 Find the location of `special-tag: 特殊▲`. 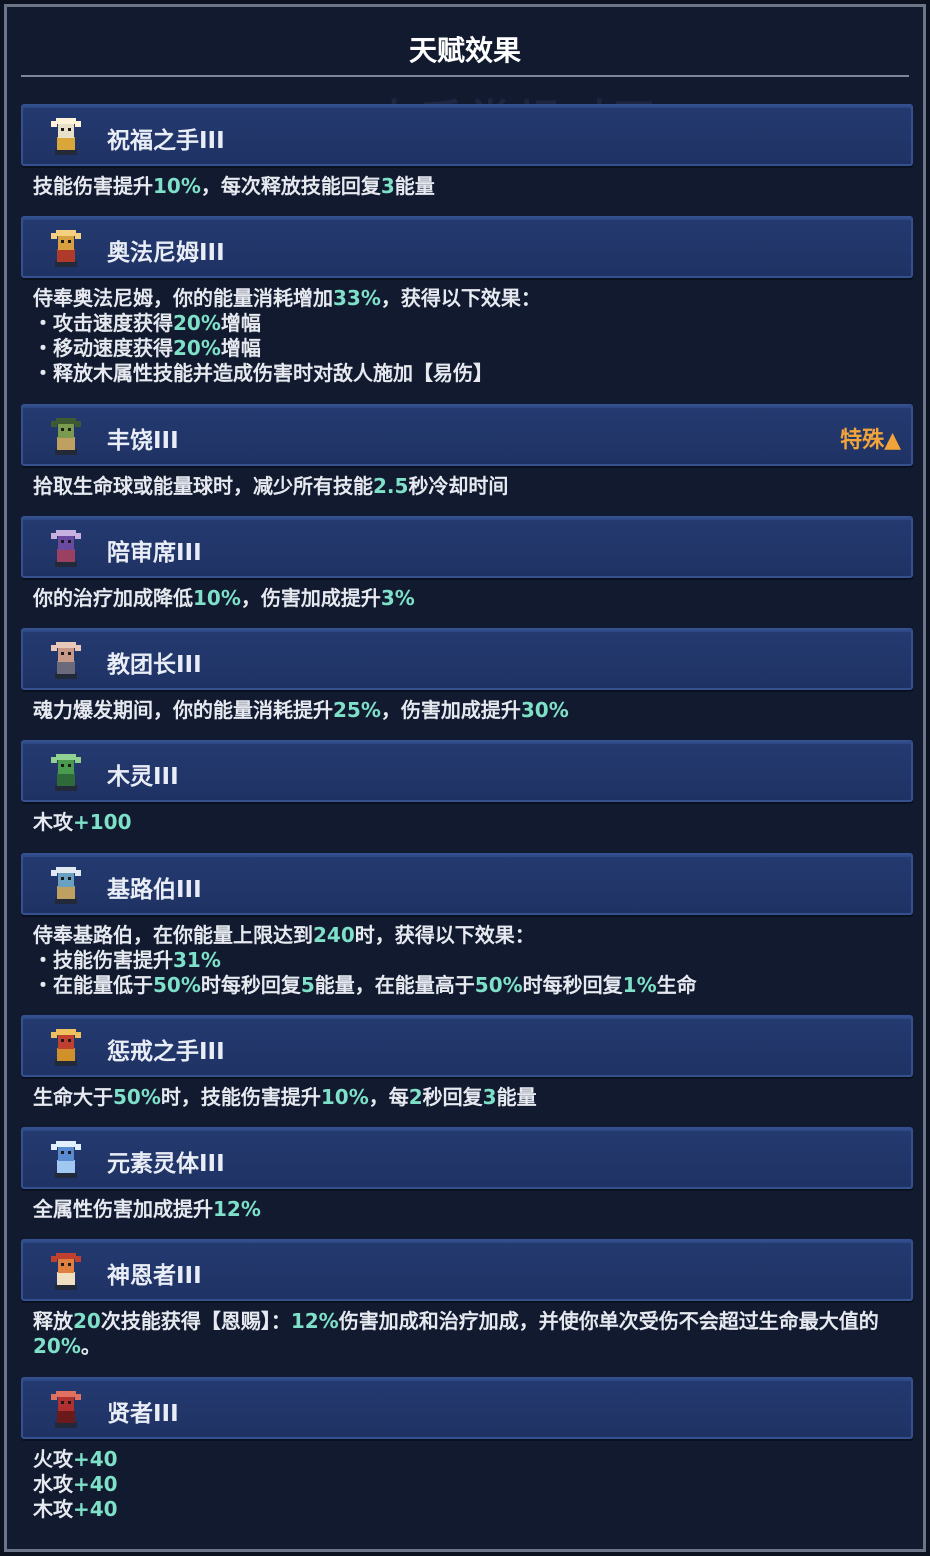

special-tag: 特殊▲ is located at coordinates (870, 440).